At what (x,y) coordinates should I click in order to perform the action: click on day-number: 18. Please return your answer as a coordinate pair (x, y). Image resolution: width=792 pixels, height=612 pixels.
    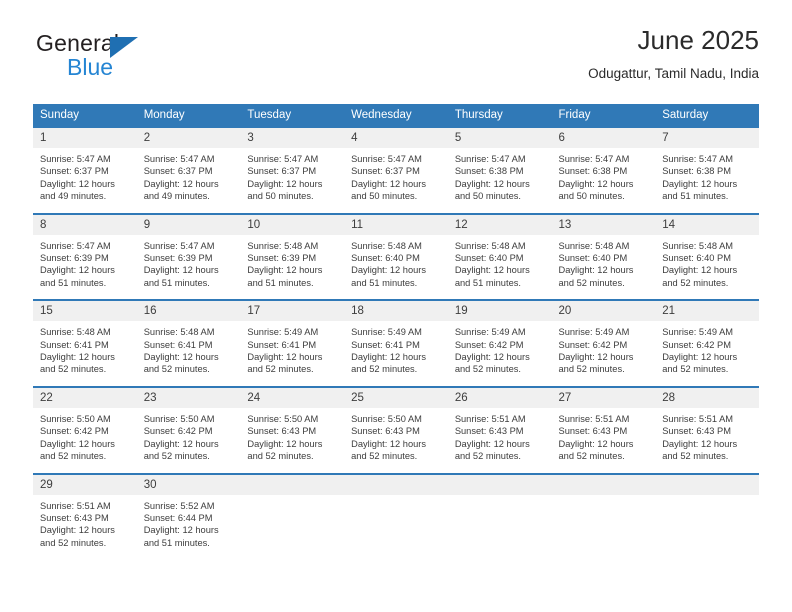
    Looking at the image, I should click on (396, 311).